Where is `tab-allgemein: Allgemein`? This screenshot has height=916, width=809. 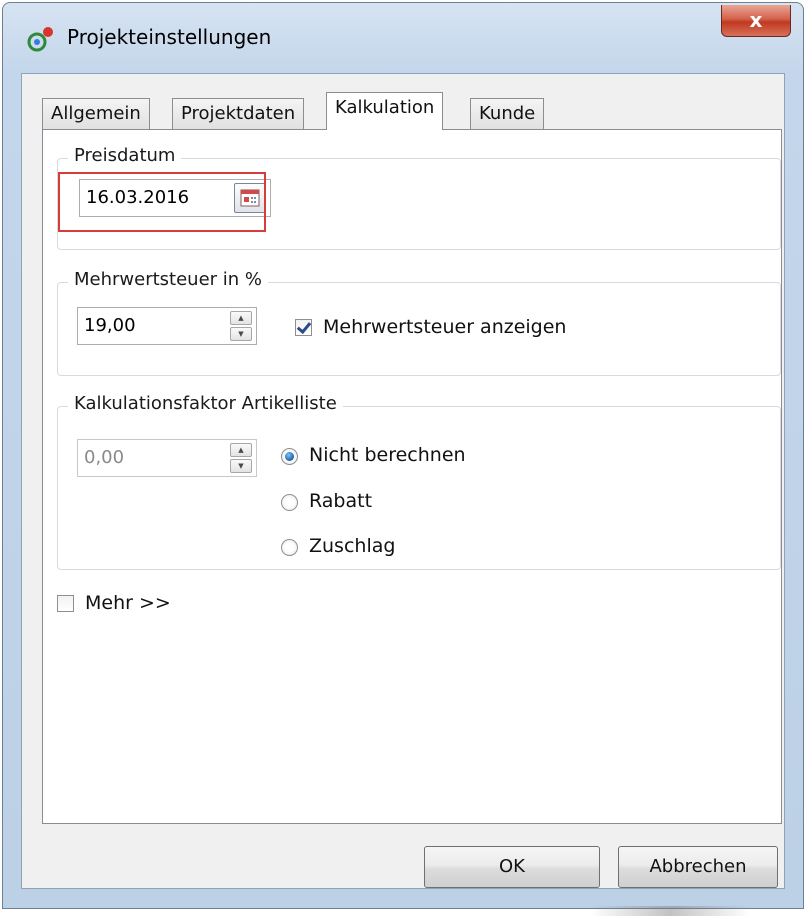 tab-allgemein: Allgemein is located at coordinates (96, 114).